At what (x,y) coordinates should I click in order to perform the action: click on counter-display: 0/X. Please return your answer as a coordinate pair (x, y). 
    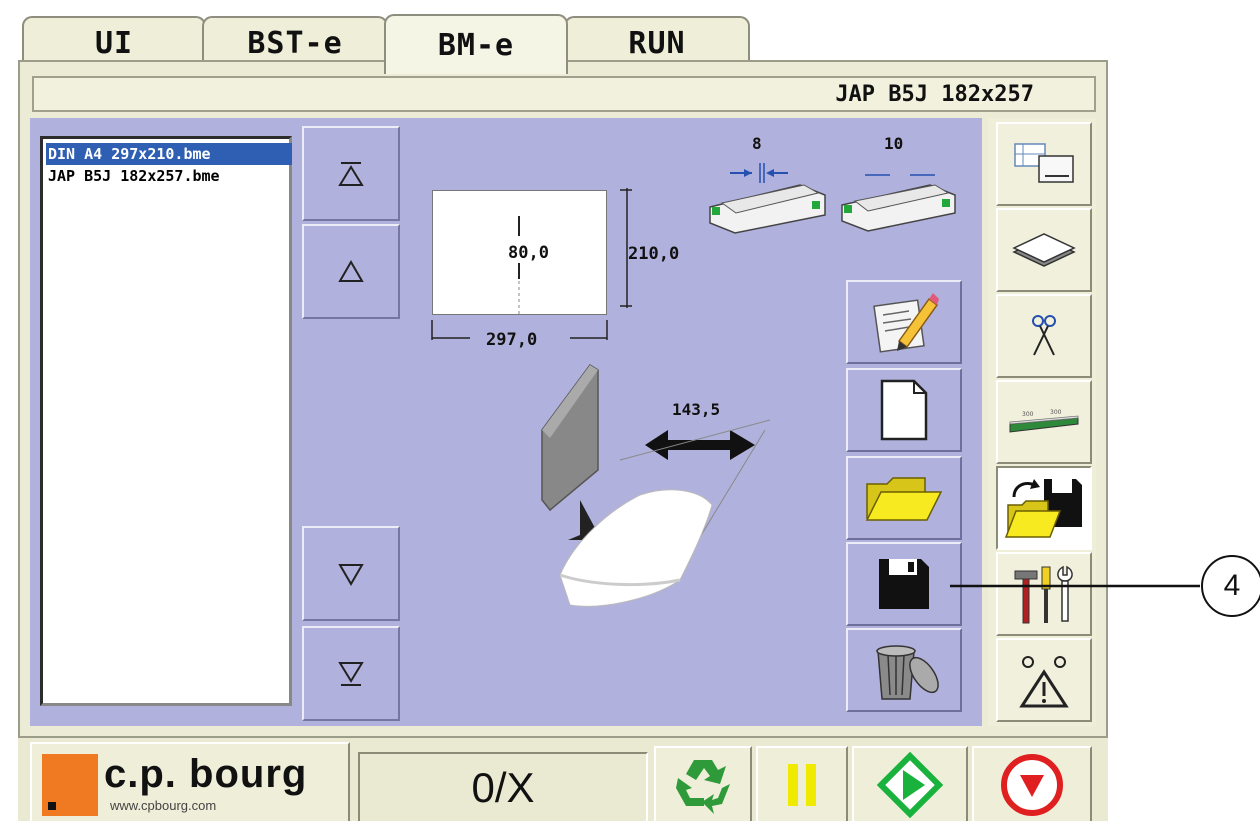
    Looking at the image, I should click on (503, 786).